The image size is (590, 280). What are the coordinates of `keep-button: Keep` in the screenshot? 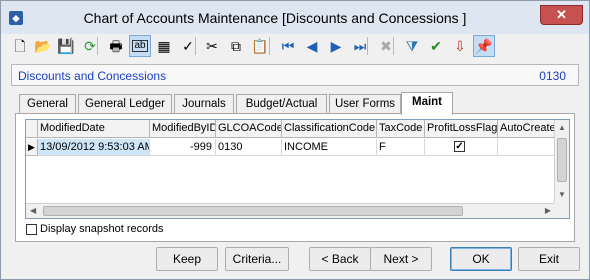 It's located at (187, 259).